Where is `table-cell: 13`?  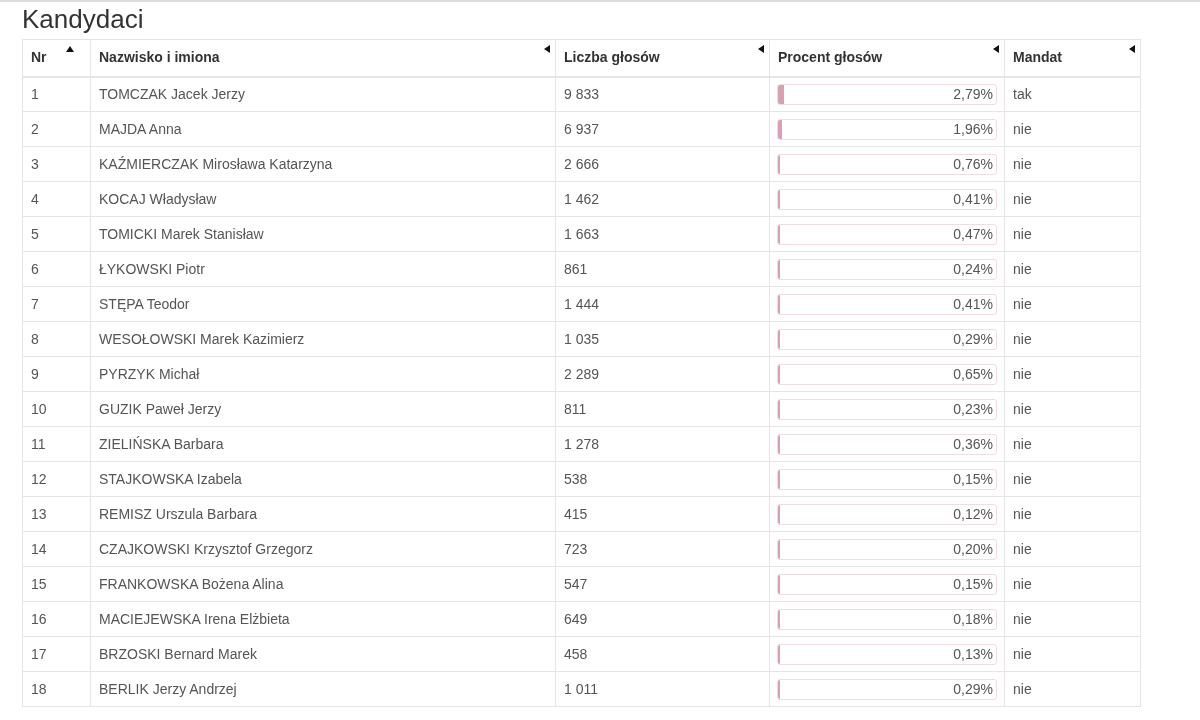 table-cell: 13 is located at coordinates (56, 514).